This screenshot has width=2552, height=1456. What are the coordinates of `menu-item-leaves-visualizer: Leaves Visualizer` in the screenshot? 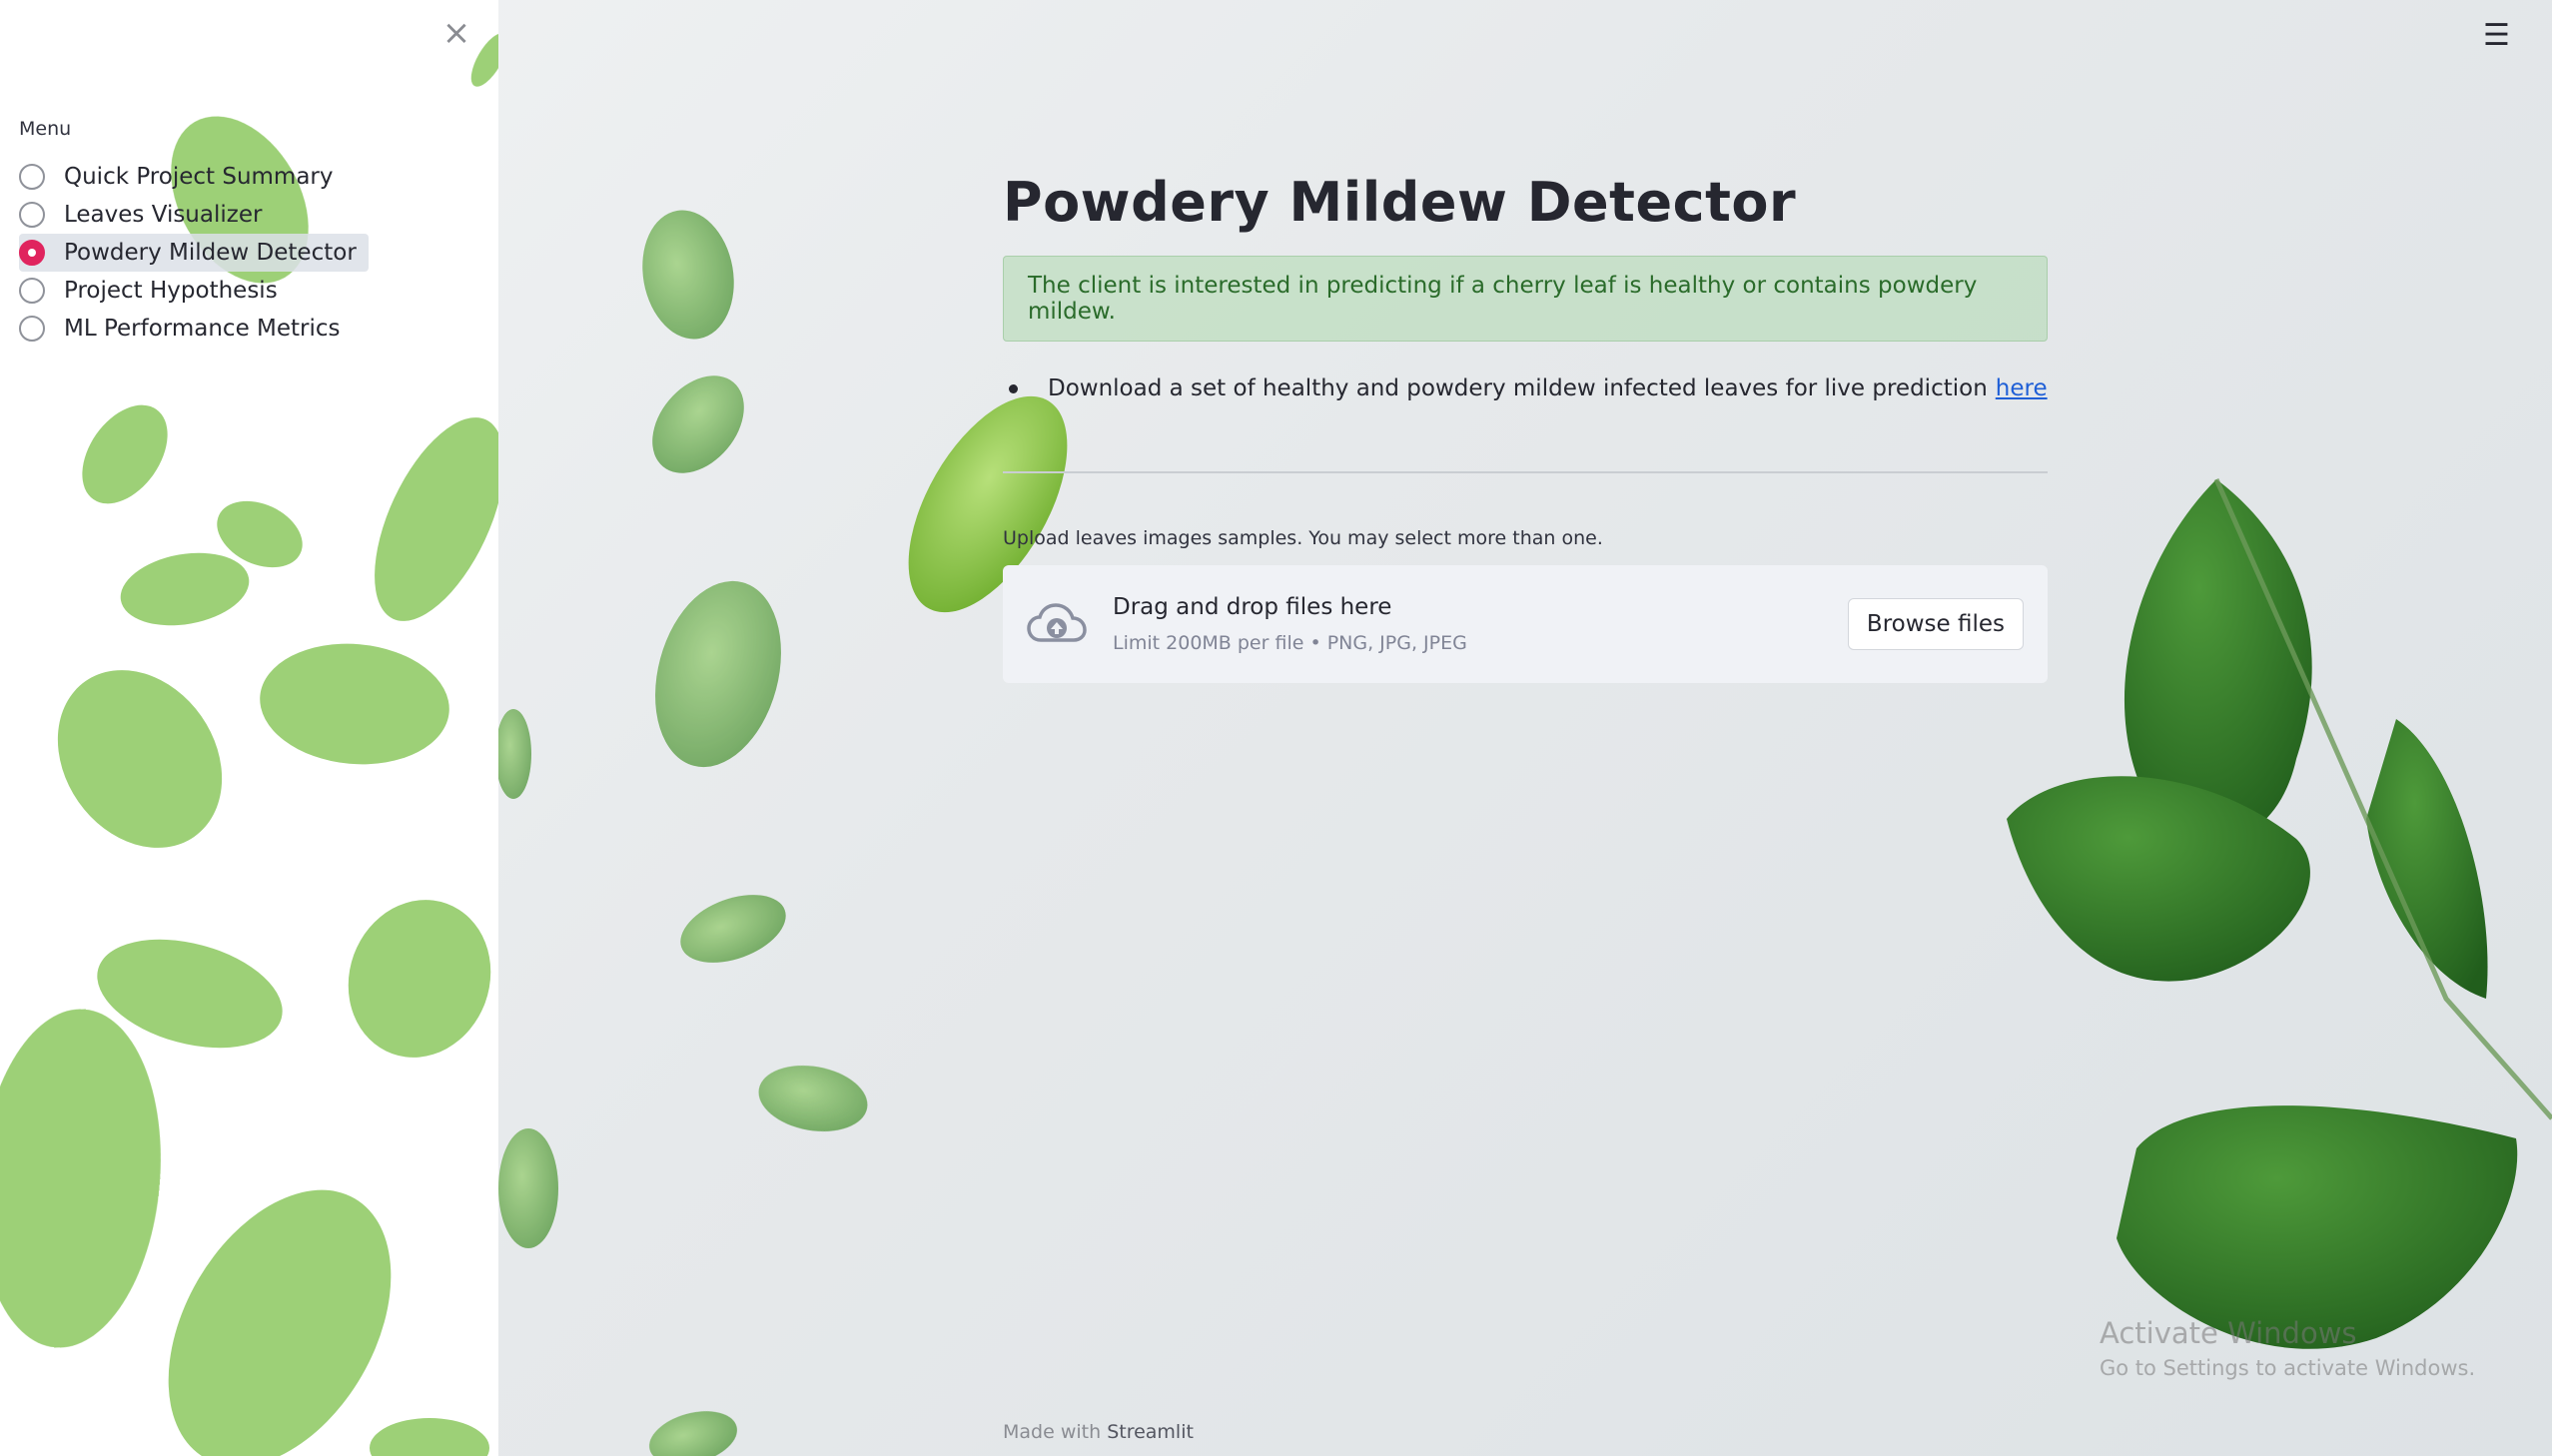 It's located at (146, 215).